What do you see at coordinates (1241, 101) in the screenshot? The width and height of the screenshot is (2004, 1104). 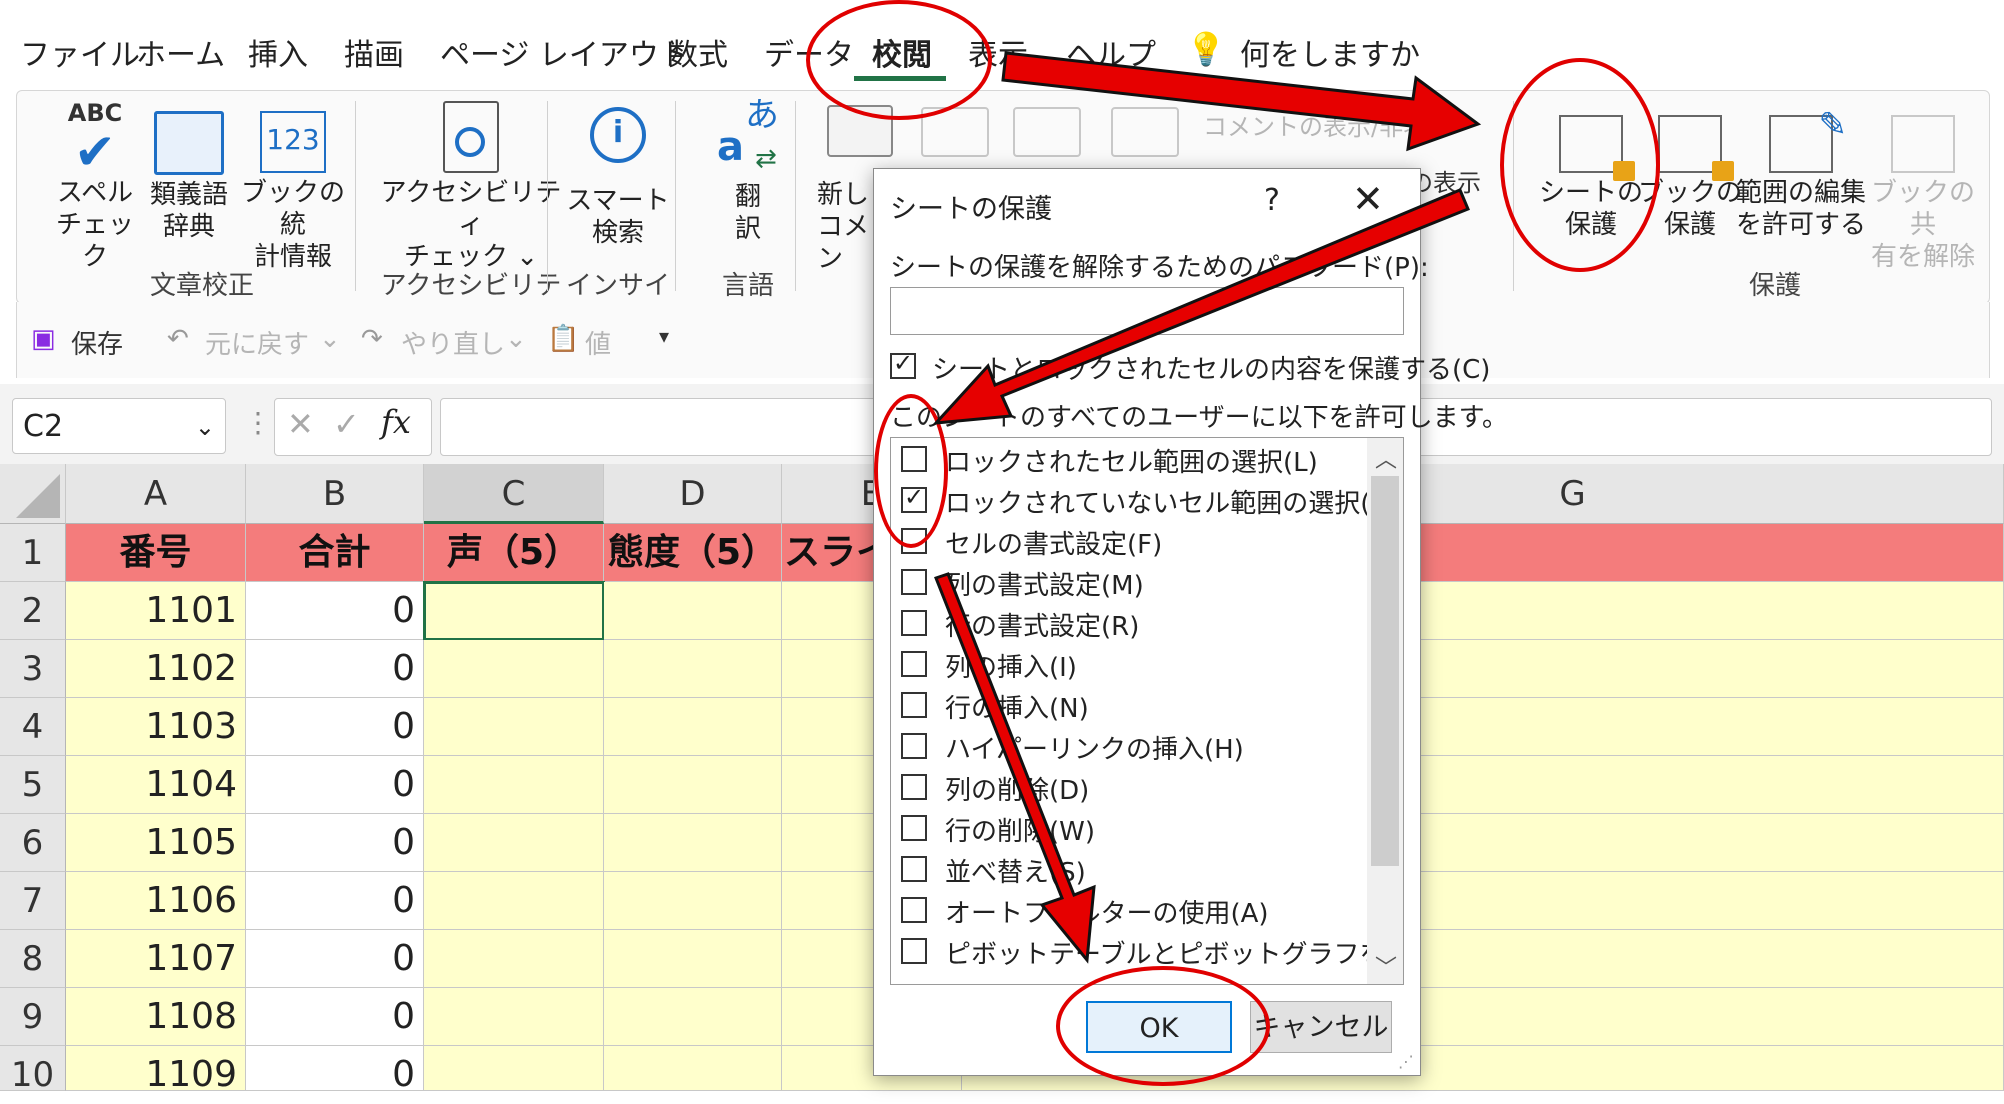 I see `arrow-review-to-protect` at bounding box center [1241, 101].